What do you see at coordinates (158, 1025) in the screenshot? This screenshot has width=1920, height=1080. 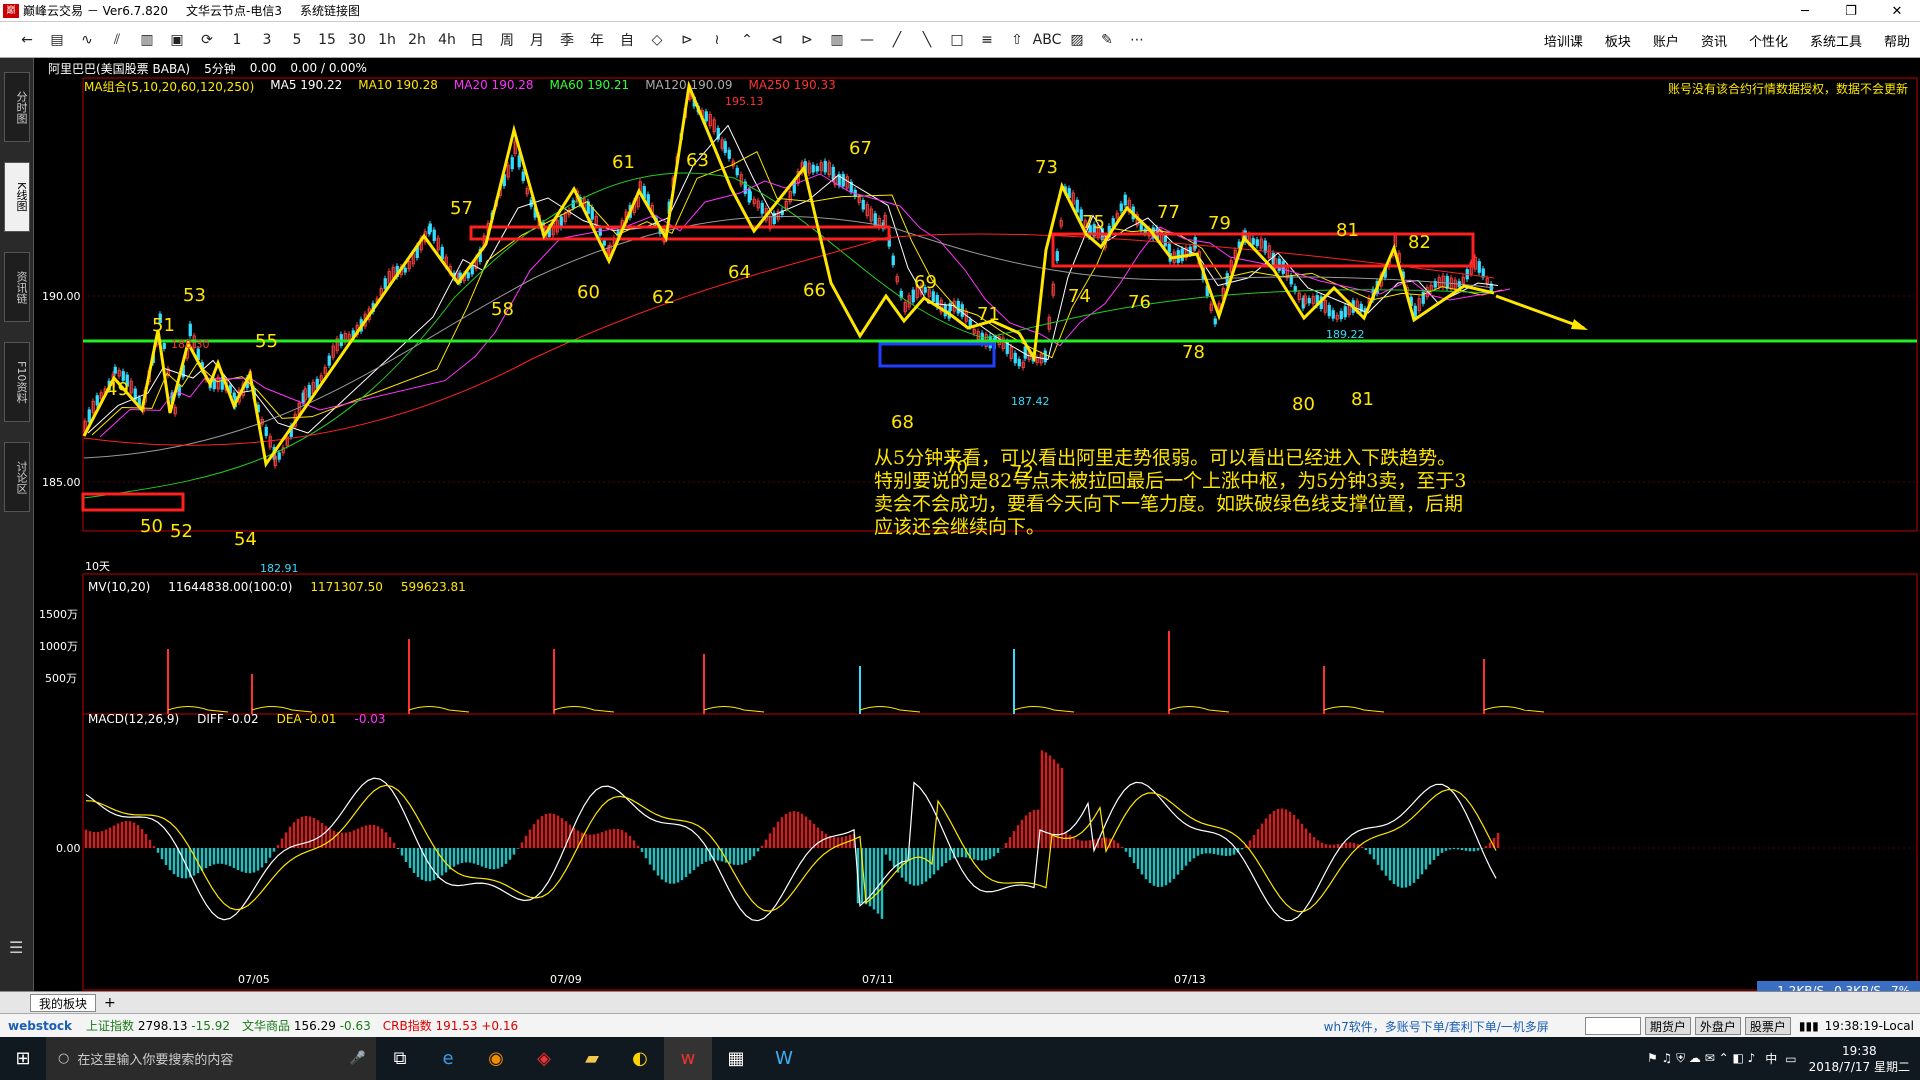 I see `status-index-1: 上证指数 2798.13 -15.92` at bounding box center [158, 1025].